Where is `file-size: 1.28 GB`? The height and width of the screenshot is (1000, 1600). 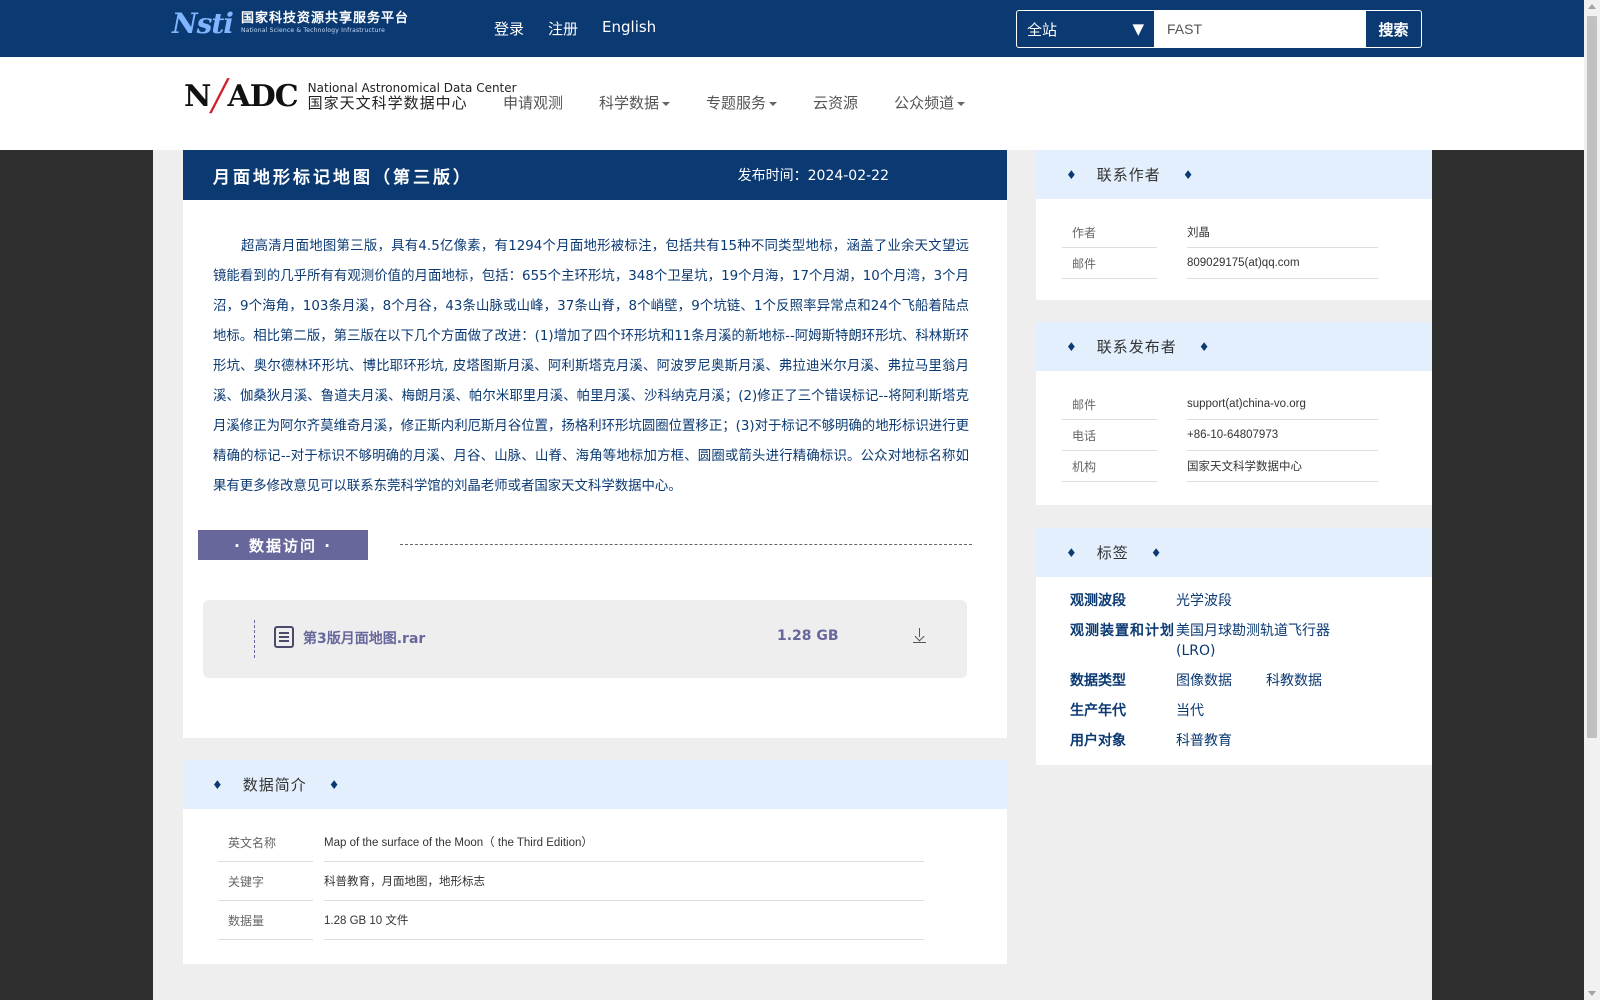
file-size: 1.28 GB is located at coordinates (808, 636).